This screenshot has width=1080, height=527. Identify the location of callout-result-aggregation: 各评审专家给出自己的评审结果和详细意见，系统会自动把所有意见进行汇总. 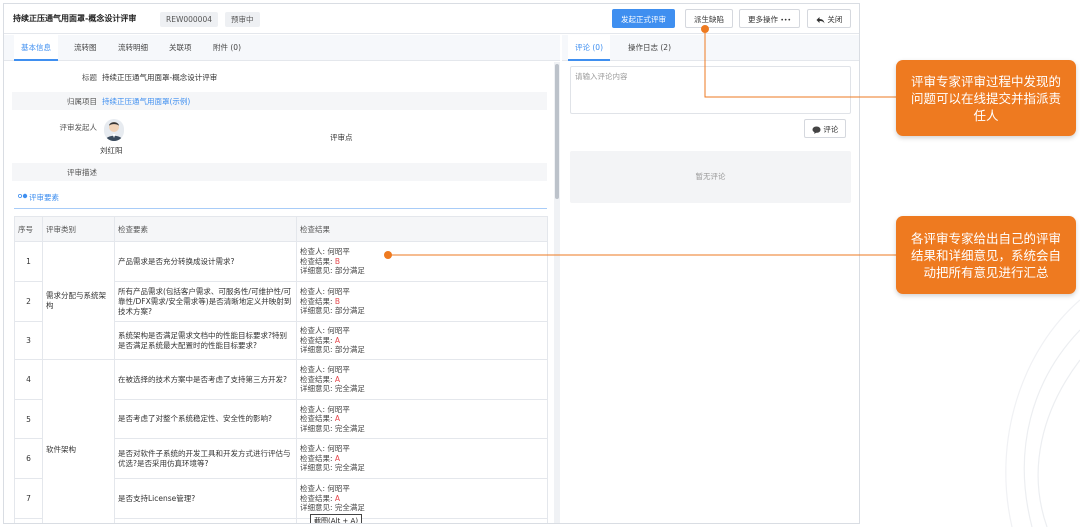
(986, 255).